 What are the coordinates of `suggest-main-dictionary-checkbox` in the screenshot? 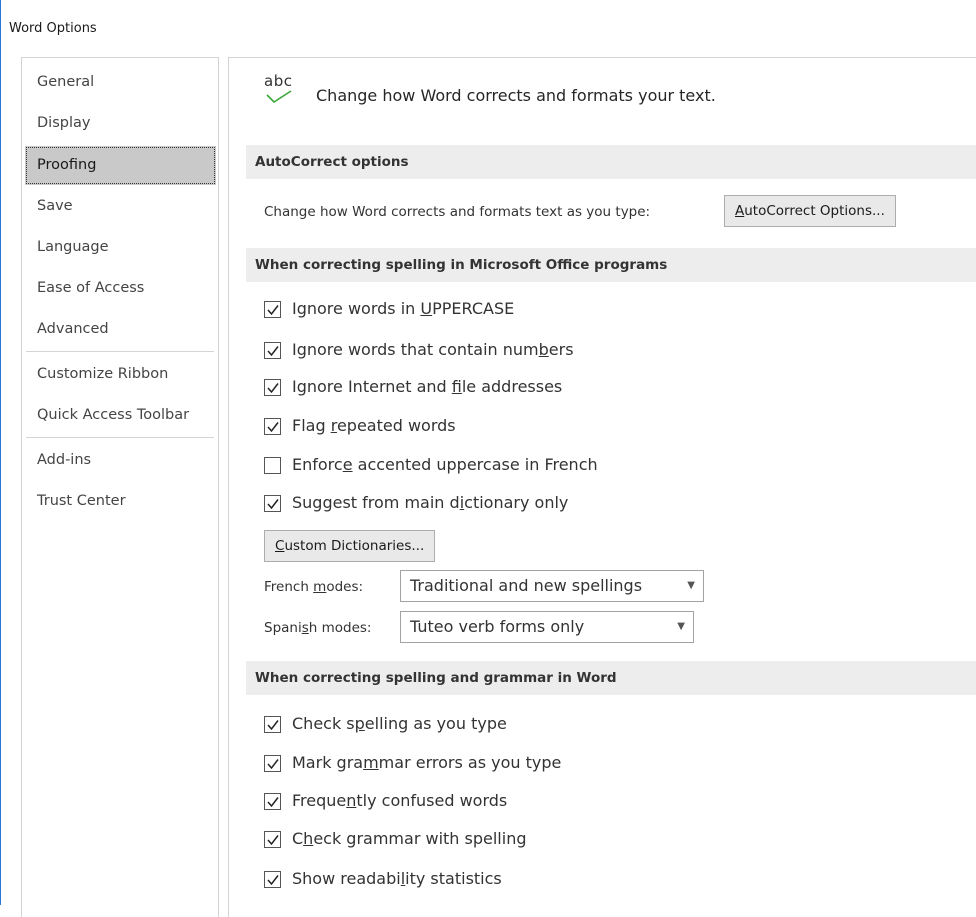 It's located at (272, 503).